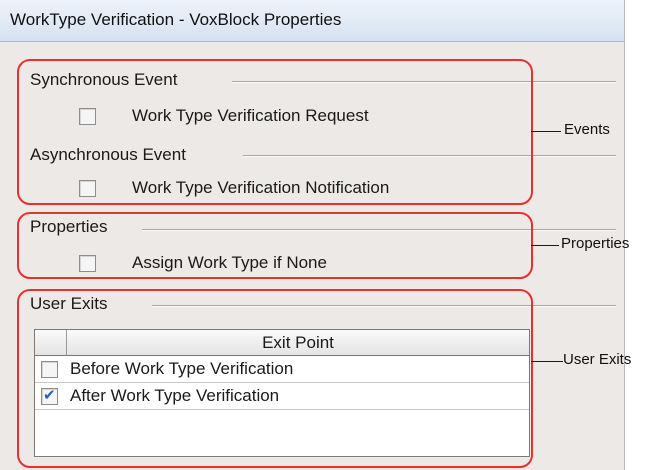 Image resolution: width=653 pixels, height=470 pixels. What do you see at coordinates (547, 361) in the screenshot?
I see `user-exits-callout-line` at bounding box center [547, 361].